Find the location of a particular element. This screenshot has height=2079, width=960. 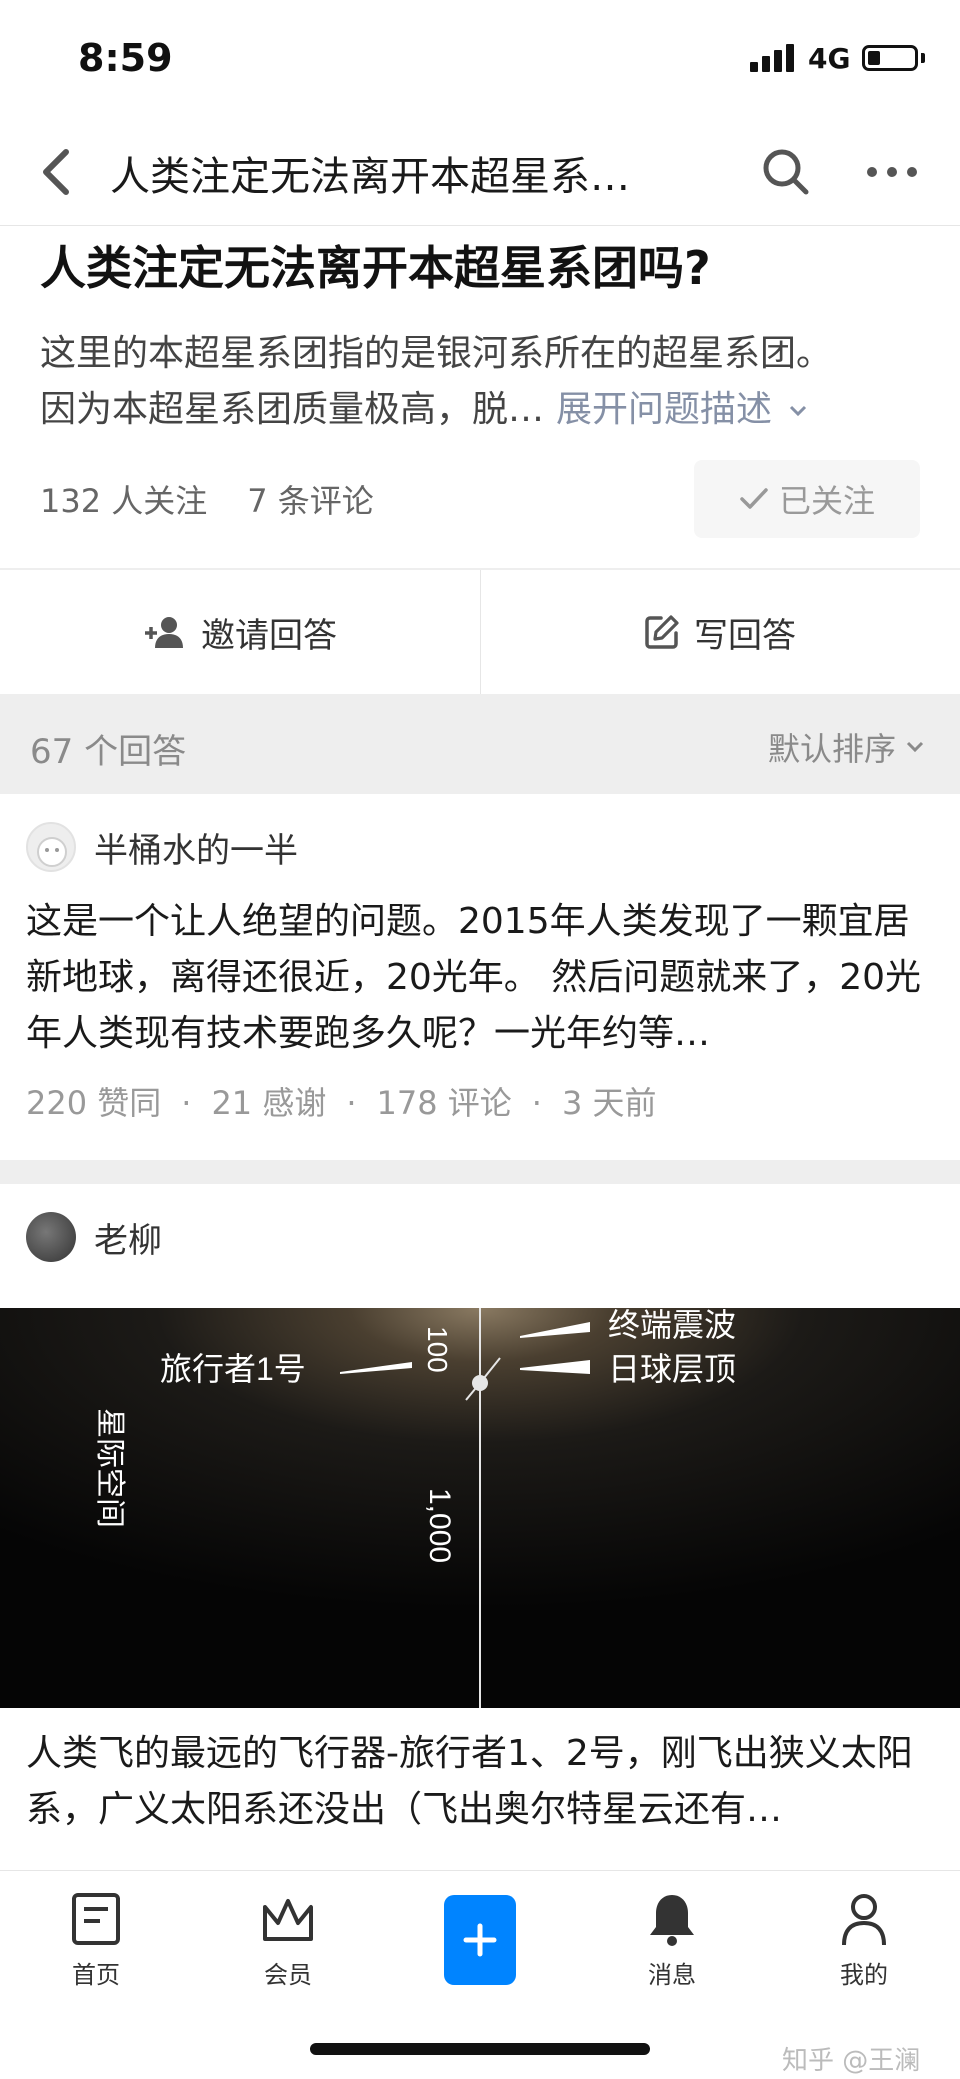

sort-dropdown: 默认排序 is located at coordinates (847, 747).